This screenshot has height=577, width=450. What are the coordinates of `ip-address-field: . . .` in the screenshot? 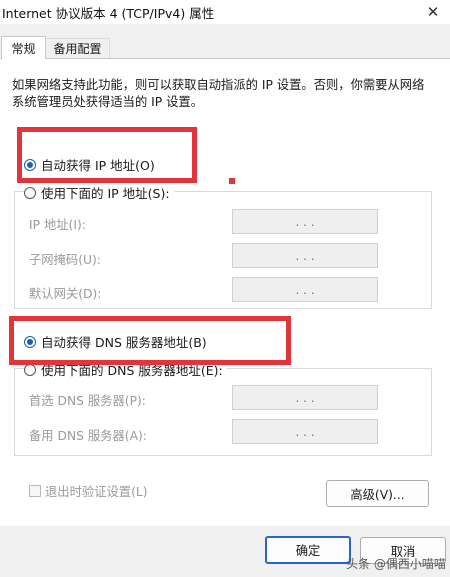 It's located at (305, 221).